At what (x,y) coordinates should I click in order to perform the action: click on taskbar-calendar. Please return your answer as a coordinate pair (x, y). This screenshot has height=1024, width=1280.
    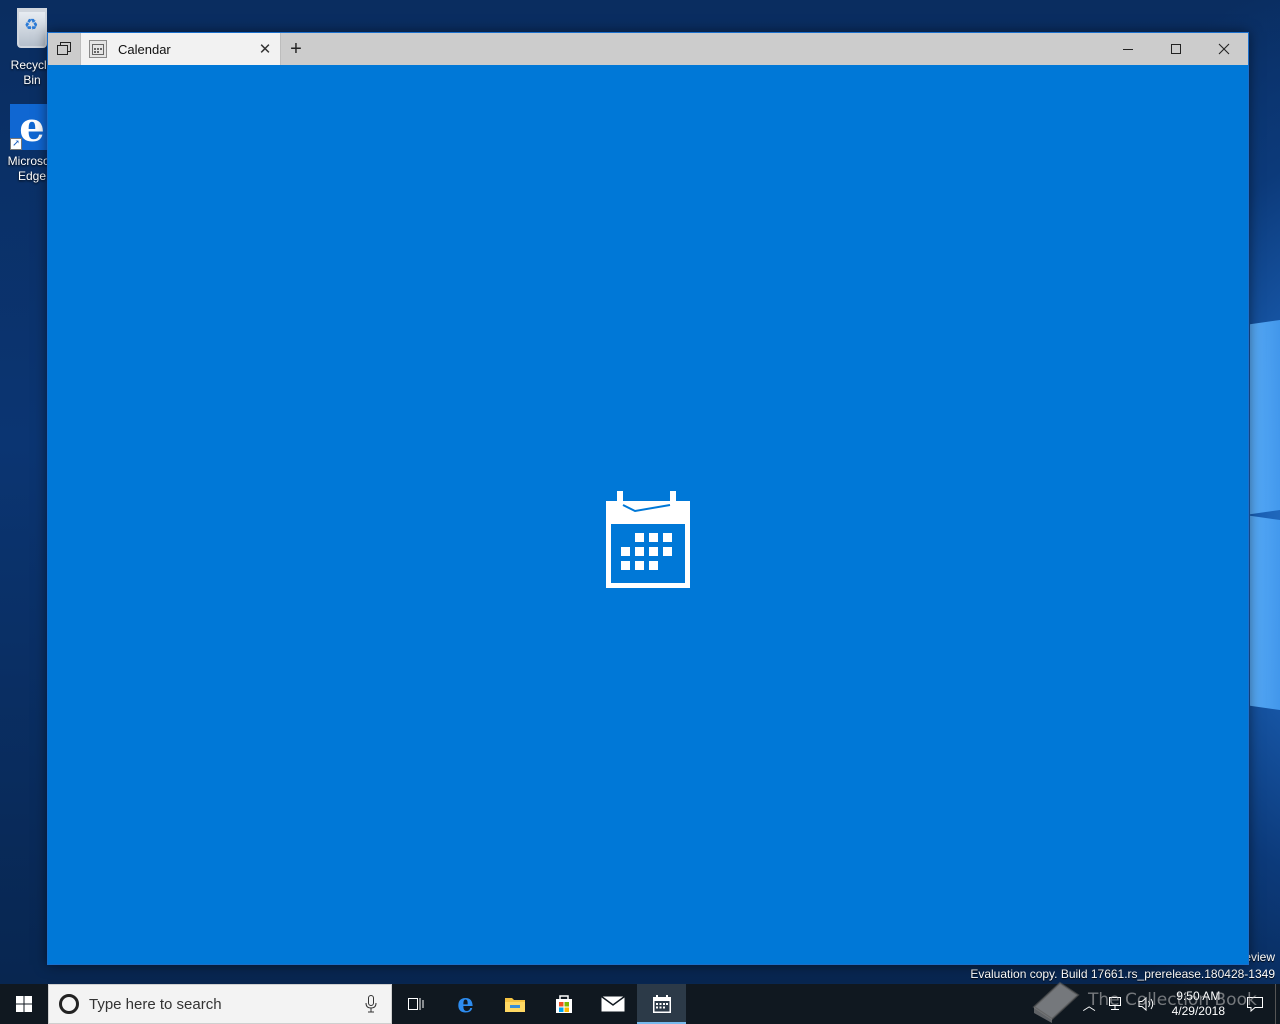
    Looking at the image, I should click on (661, 1004).